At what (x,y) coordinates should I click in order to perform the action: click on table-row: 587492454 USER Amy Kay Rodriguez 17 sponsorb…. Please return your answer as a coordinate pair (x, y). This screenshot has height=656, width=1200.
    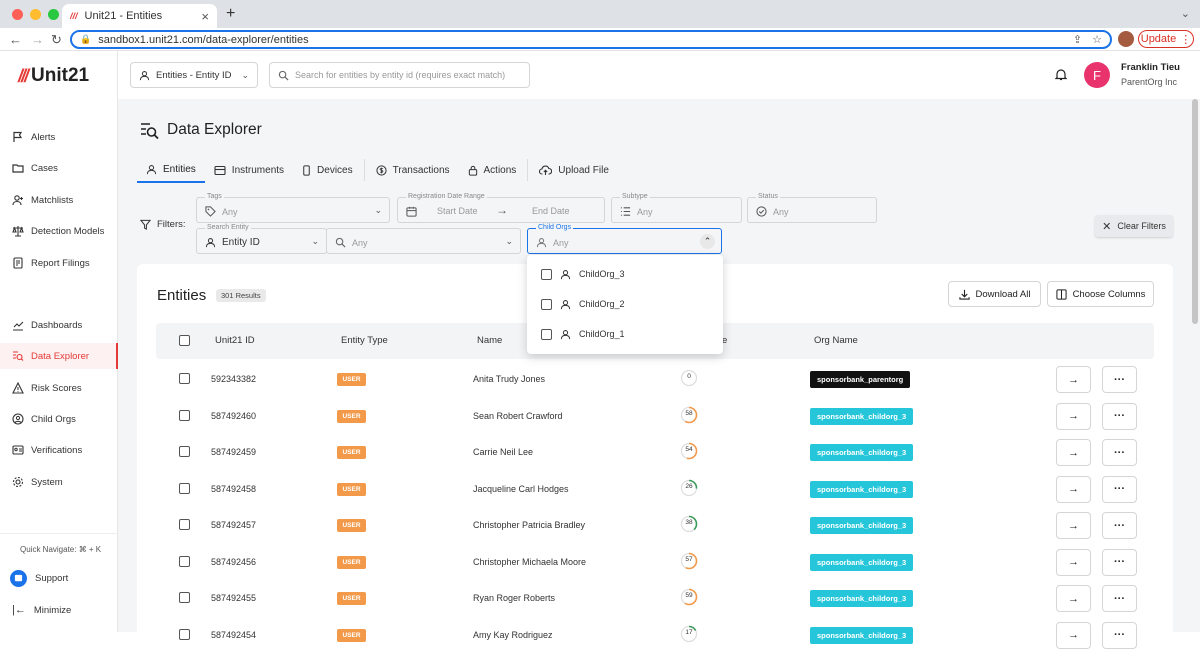
    Looking at the image, I should click on (655, 638).